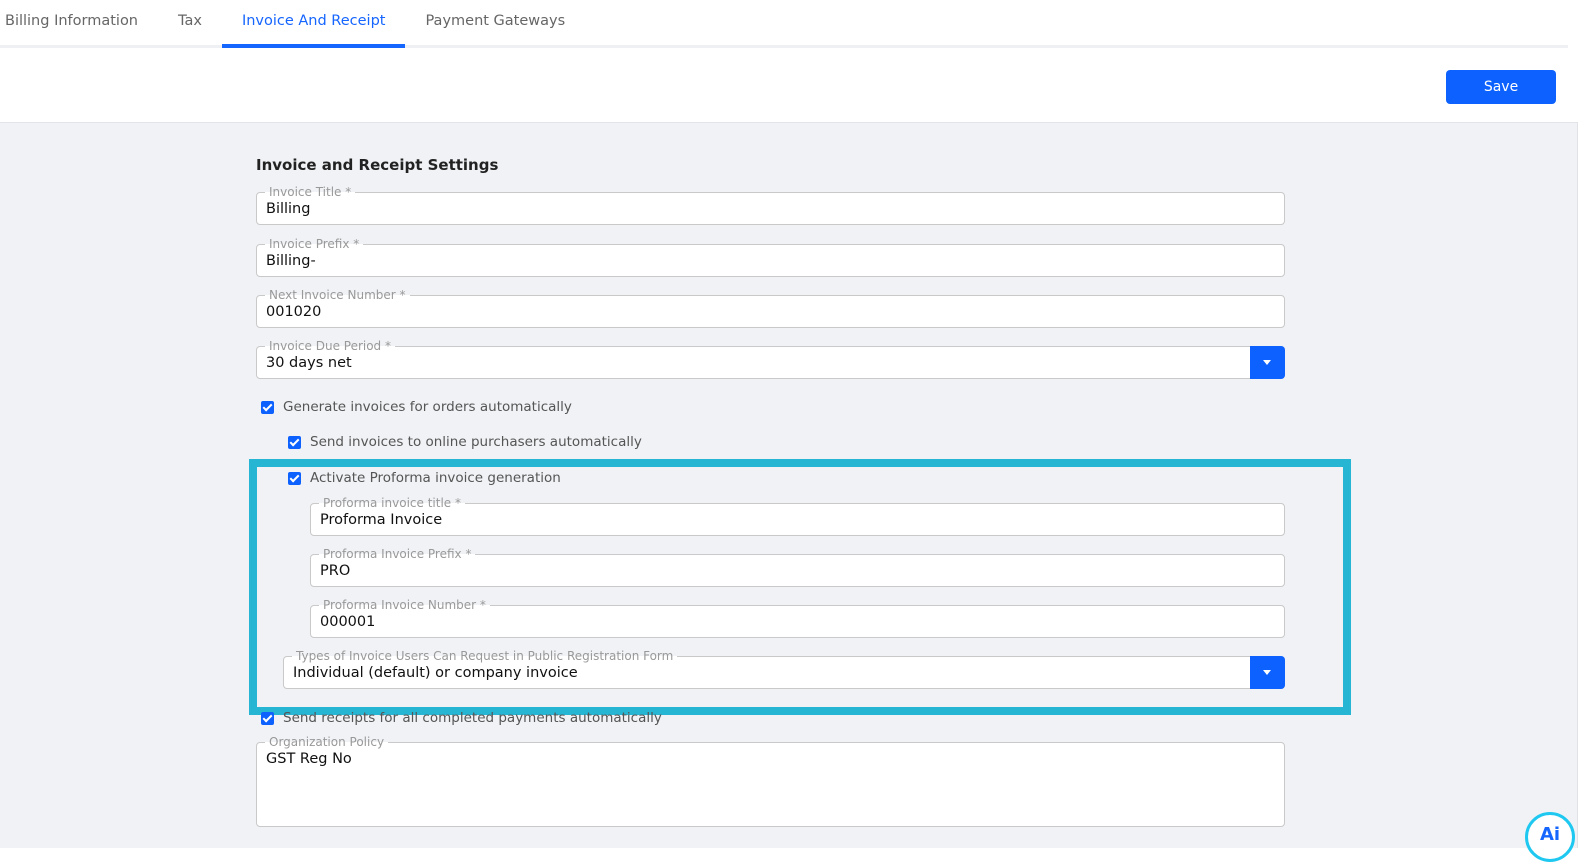 Image resolution: width=1591 pixels, height=862 pixels. Describe the element at coordinates (1501, 87) in the screenshot. I see `save-button: Save` at that location.